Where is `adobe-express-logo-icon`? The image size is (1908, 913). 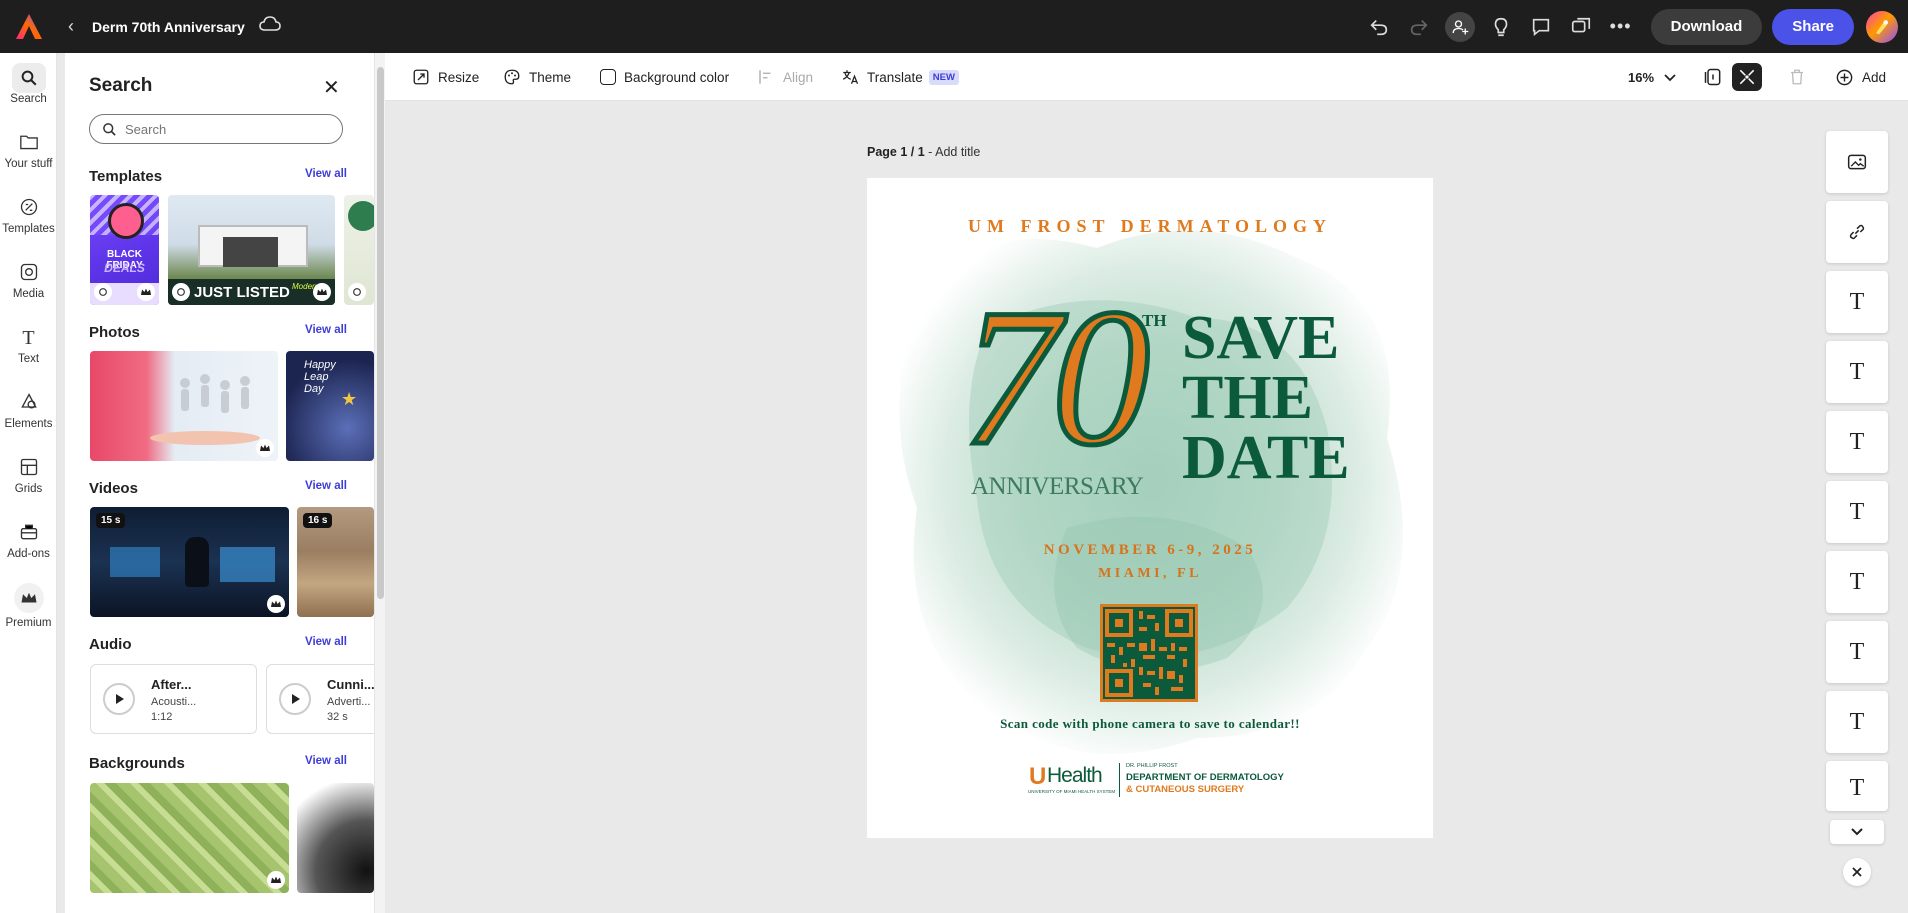
adobe-express-logo-icon is located at coordinates (29, 27).